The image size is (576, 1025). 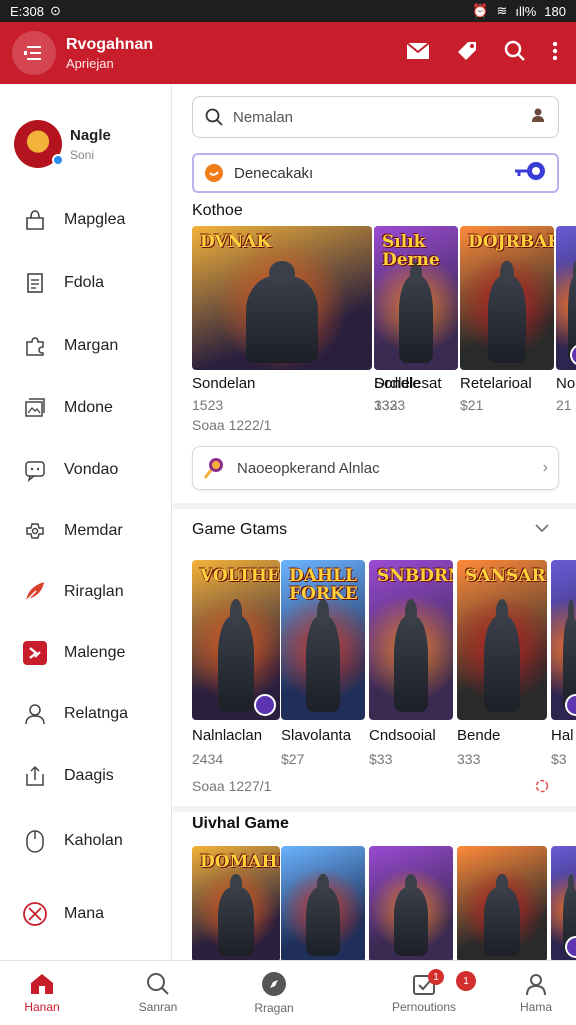 I want to click on game-title: Nalnlaclan, so click(x=227, y=735).